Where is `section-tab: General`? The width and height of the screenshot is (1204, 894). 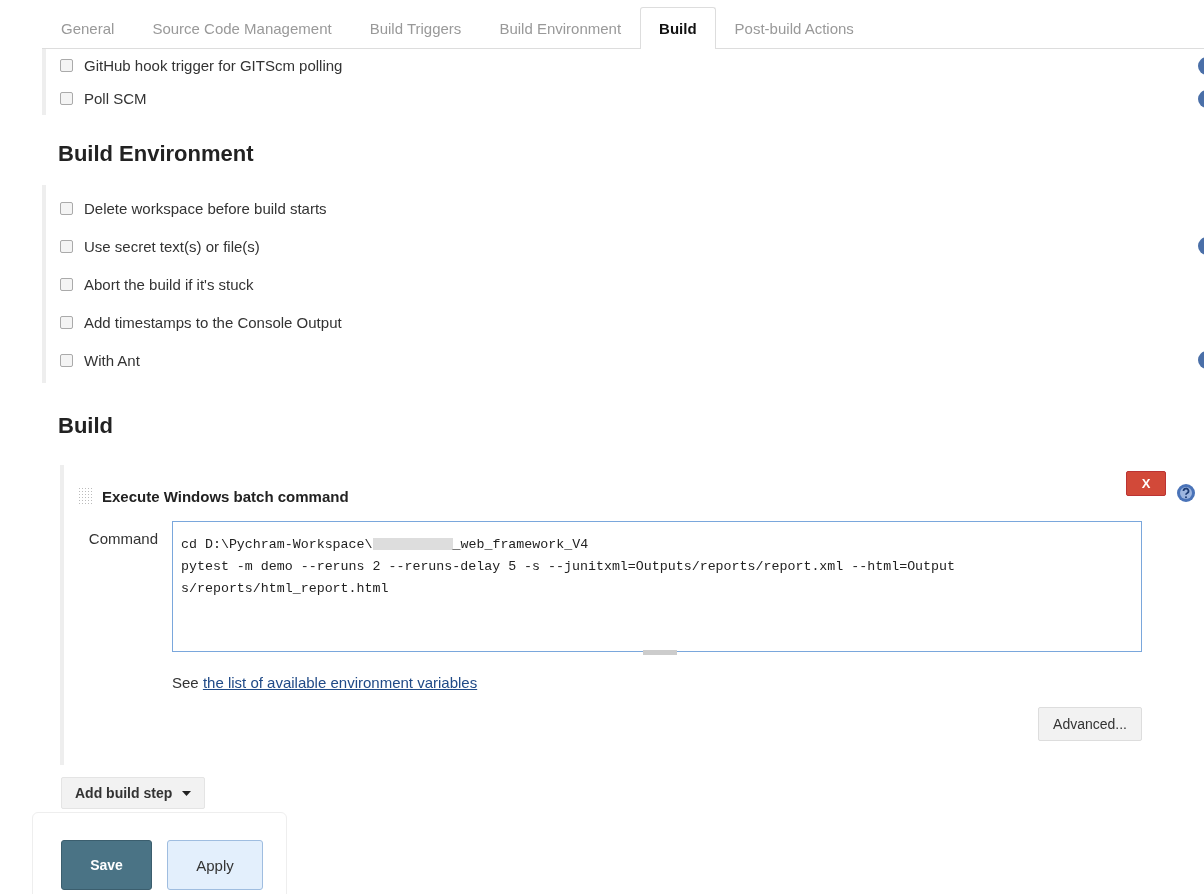 section-tab: General is located at coordinates (88, 28).